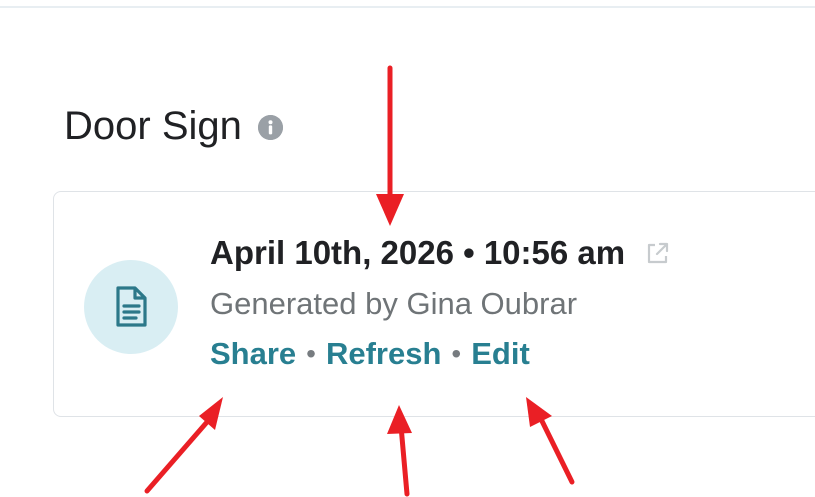 Image resolution: width=815 pixels, height=497 pixels. What do you see at coordinates (394, 303) in the screenshot?
I see `generated-by-text: Generated by Gina Oubrar` at bounding box center [394, 303].